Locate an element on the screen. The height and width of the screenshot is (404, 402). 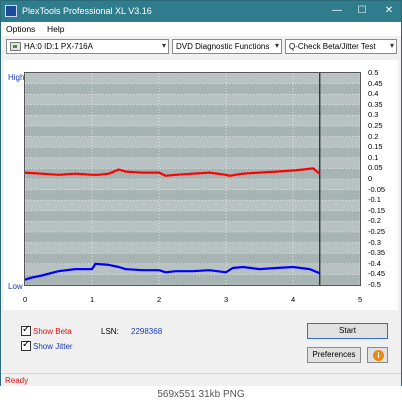
menu-help: Help is located at coordinates (55, 29).